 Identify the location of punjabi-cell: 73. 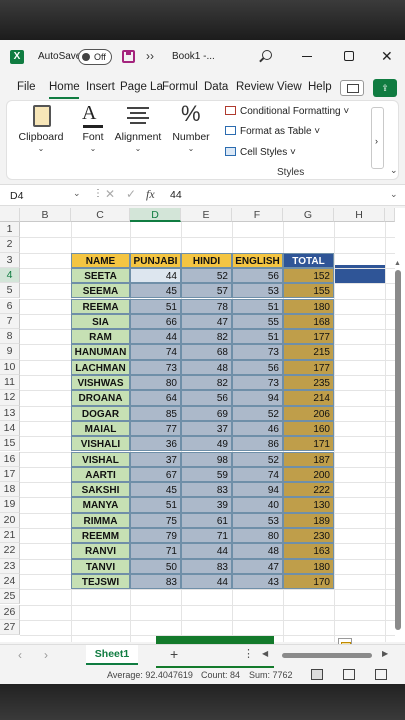
(155, 367).